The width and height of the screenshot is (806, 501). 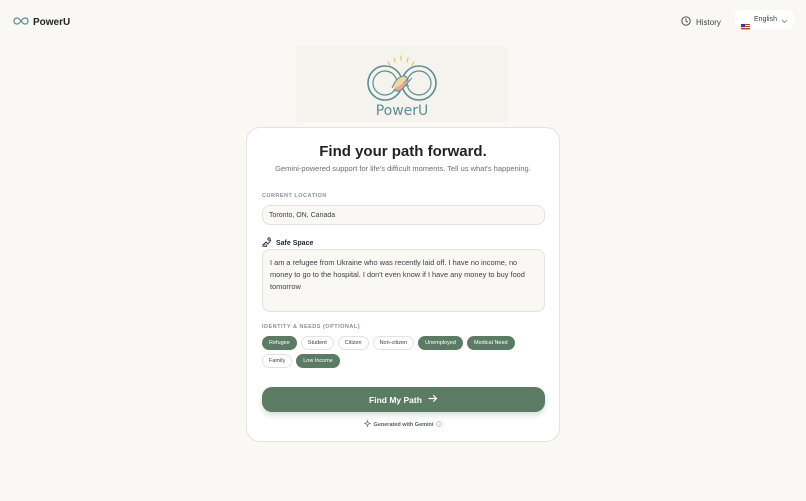 I want to click on brand-name: PowerU, so click(x=52, y=22).